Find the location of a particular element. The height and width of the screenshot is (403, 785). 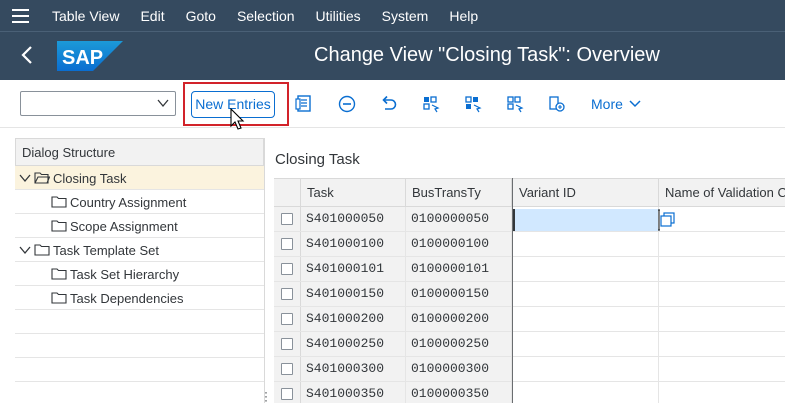

tree-node-label: Task Set Hierarchy is located at coordinates (125, 274).